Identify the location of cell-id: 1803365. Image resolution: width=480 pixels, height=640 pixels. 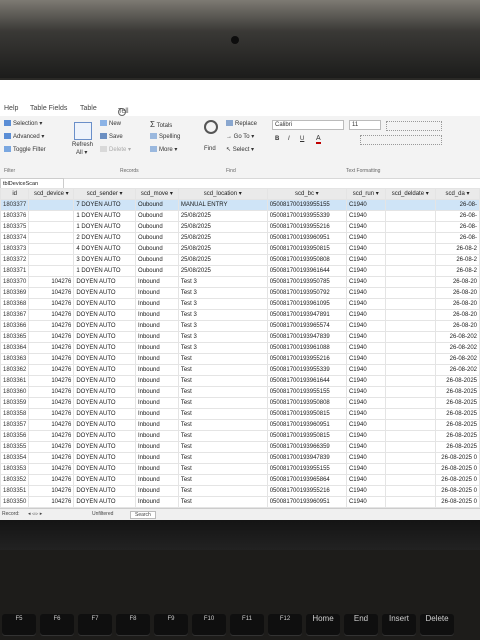
(15, 337).